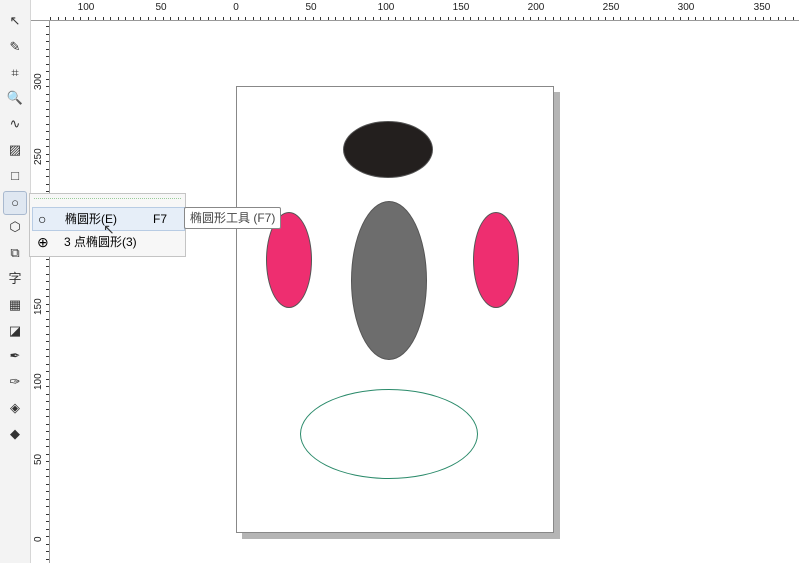 The height and width of the screenshot is (563, 799). What do you see at coordinates (38, 539) in the screenshot?
I see `ruler-label: 0` at bounding box center [38, 539].